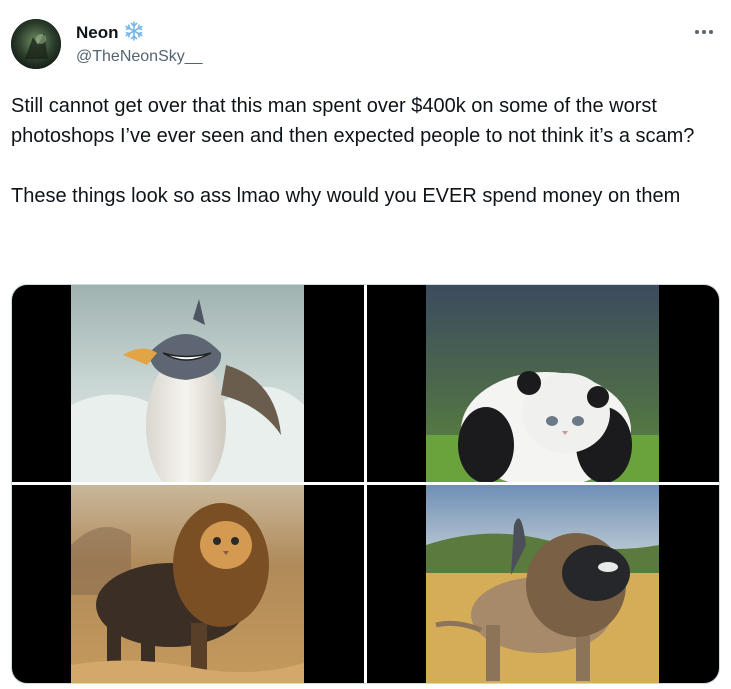 The image size is (731, 689). I want to click on media-image-lion-cat, so click(188, 584).